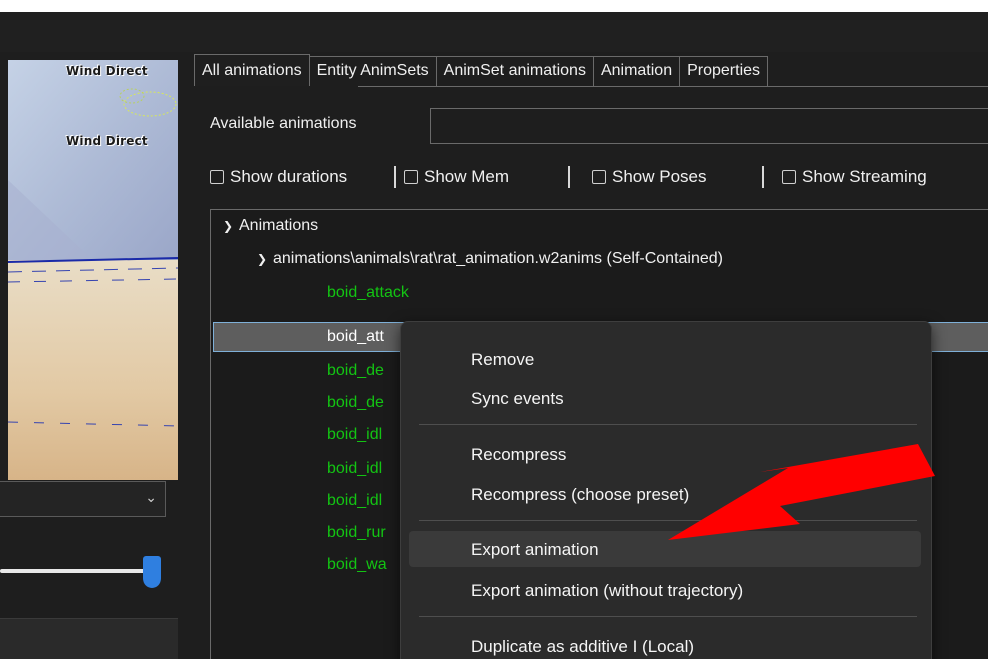  Describe the element at coordinates (607, 590) in the screenshot. I see `menu-item-label: Export animation (without trajectory)` at that location.